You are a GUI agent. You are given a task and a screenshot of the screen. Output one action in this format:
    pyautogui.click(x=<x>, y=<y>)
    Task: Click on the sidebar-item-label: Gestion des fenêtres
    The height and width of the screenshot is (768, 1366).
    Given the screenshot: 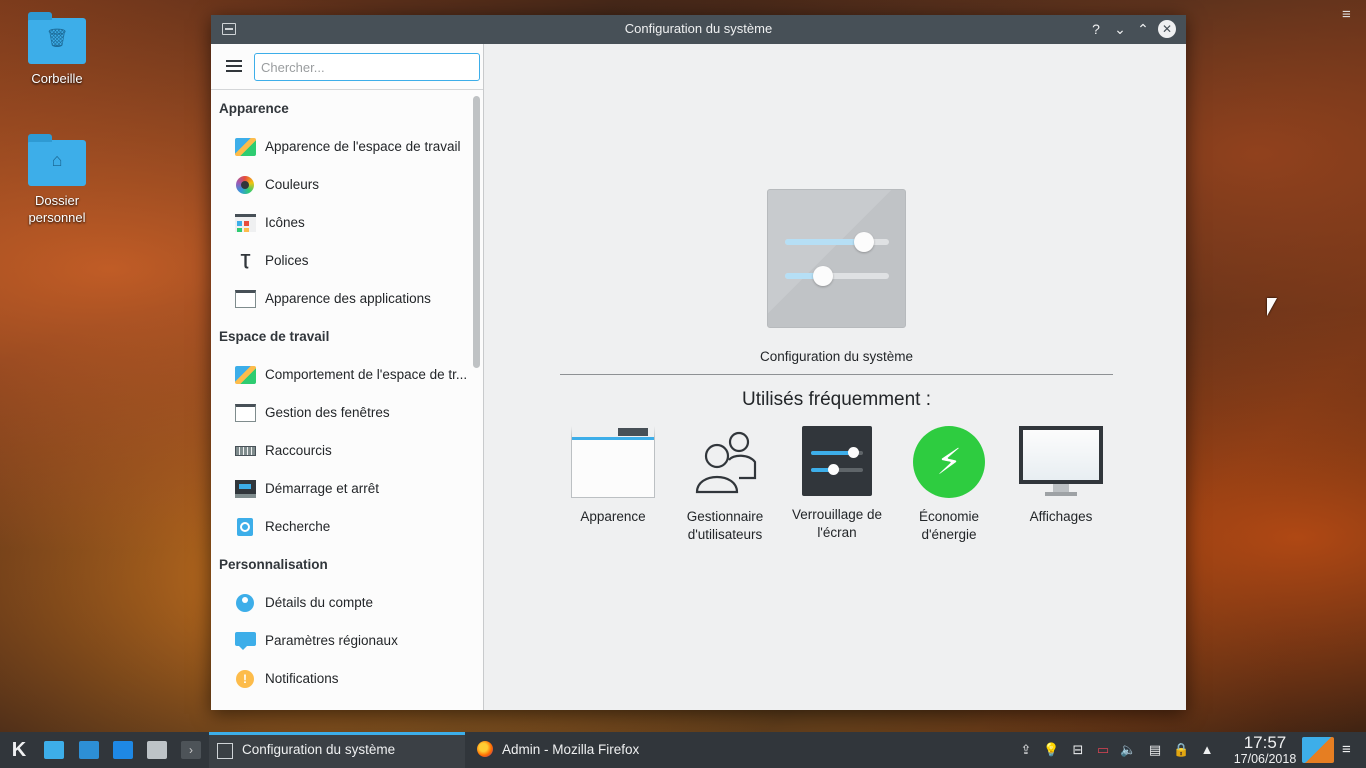 What is the action you would take?
    pyautogui.click(x=327, y=412)
    